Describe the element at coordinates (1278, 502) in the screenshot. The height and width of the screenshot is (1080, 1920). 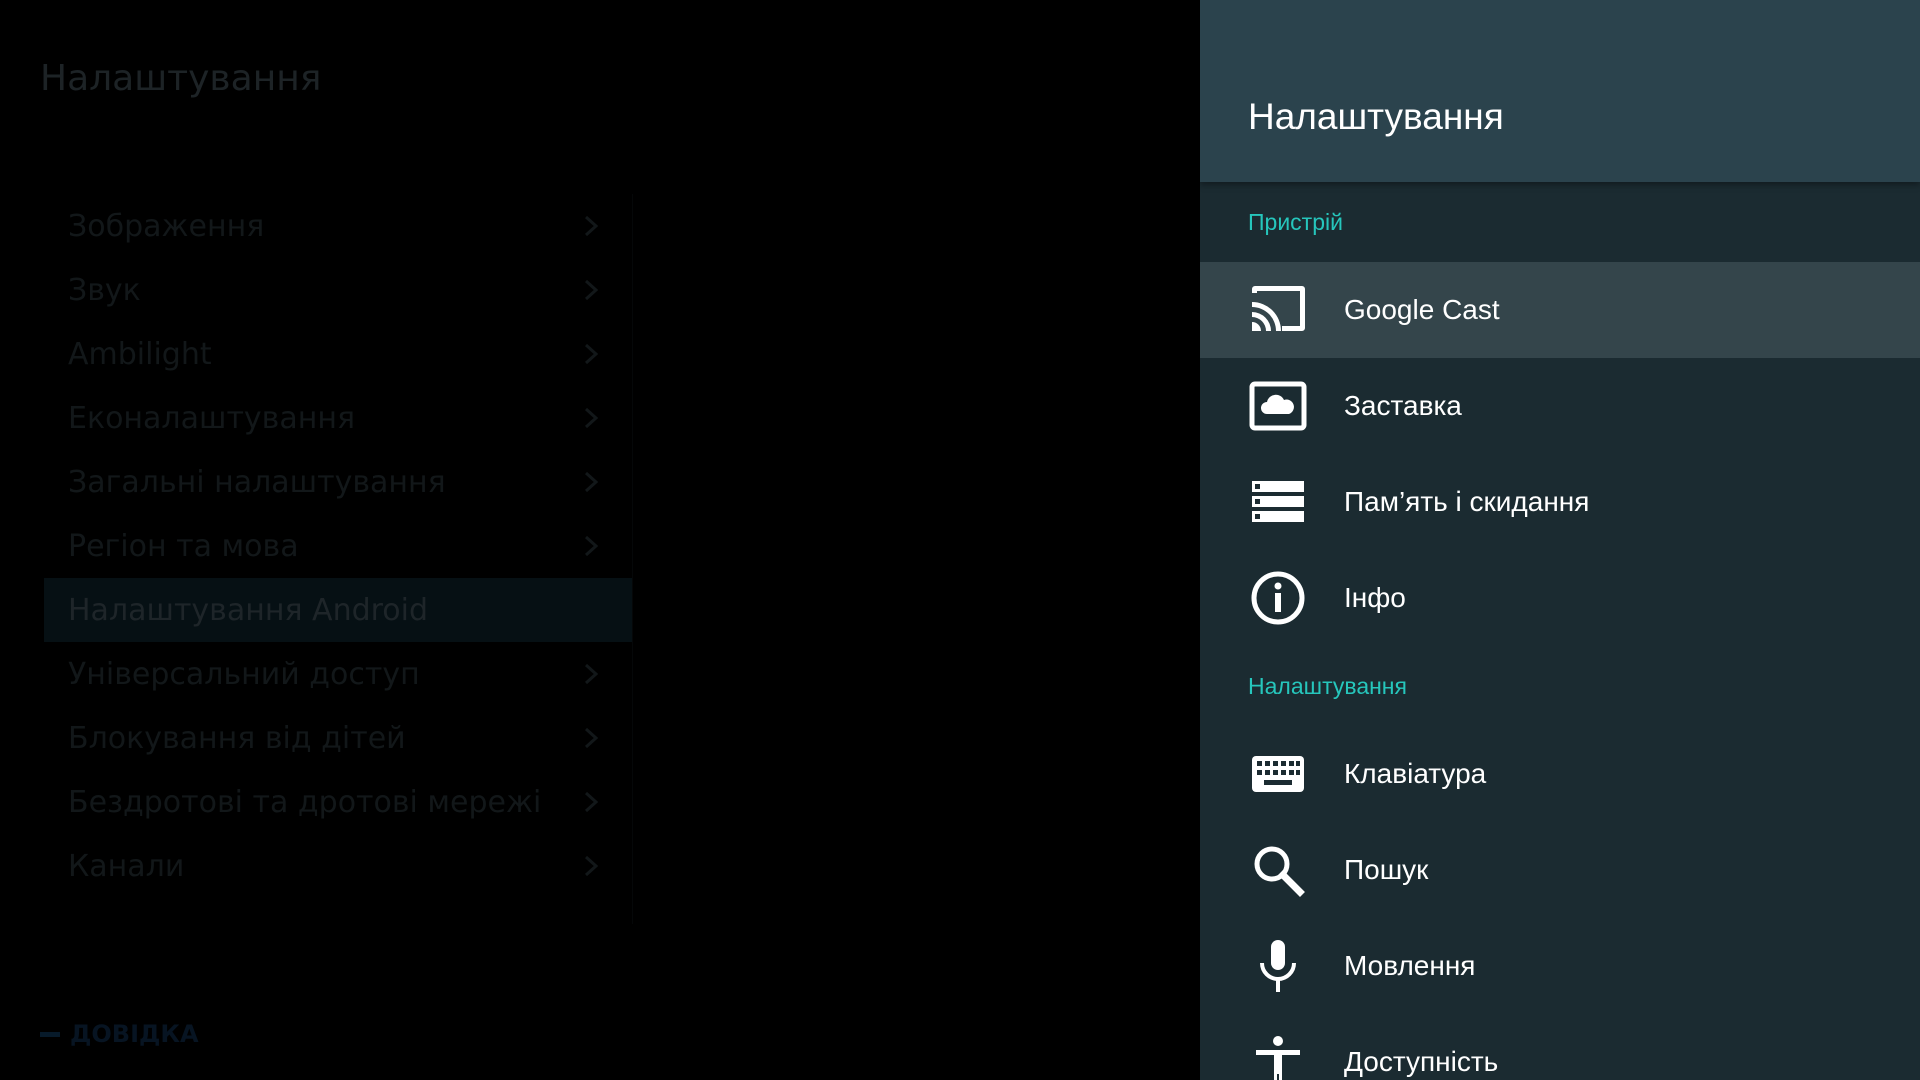
I see `storage-icon` at that location.